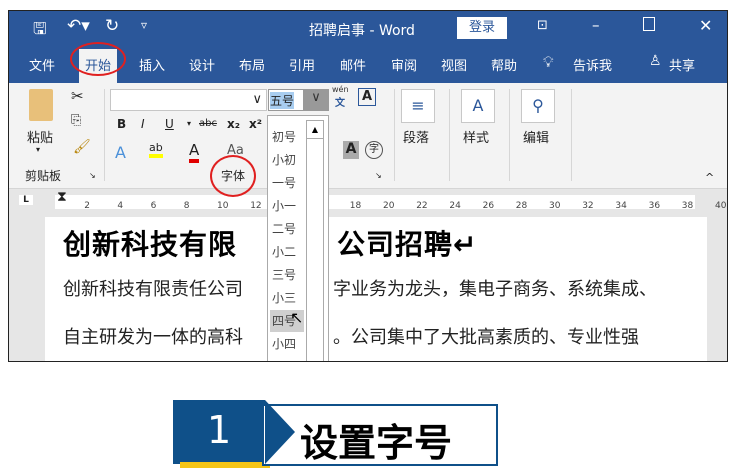 The height and width of the screenshot is (470, 730). What do you see at coordinates (374, 150) in the screenshot?
I see `enclose-characters-button: 字` at bounding box center [374, 150].